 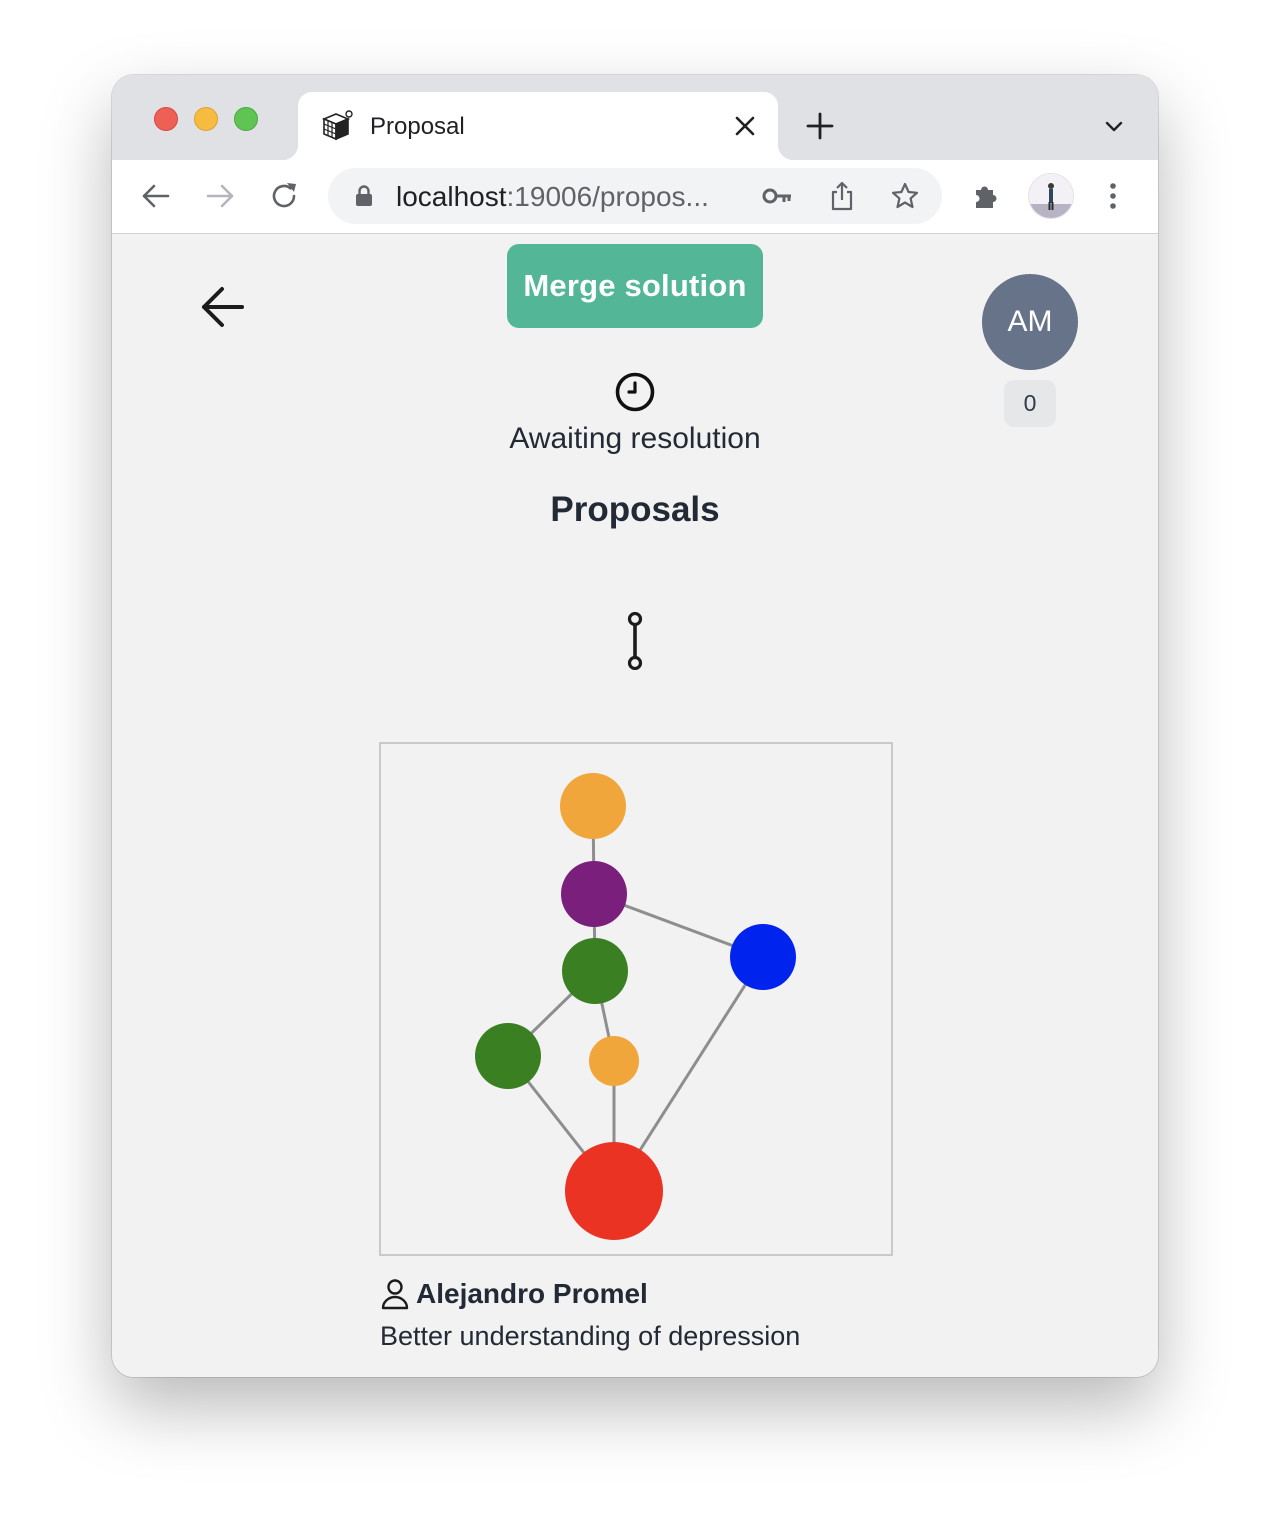 I want to click on bookmark-star-icon, so click(x=905, y=196).